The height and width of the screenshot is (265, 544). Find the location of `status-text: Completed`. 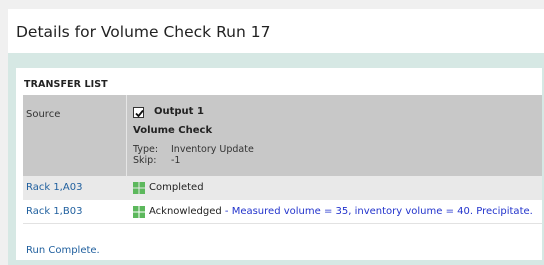

status-text: Completed is located at coordinates (176, 187).